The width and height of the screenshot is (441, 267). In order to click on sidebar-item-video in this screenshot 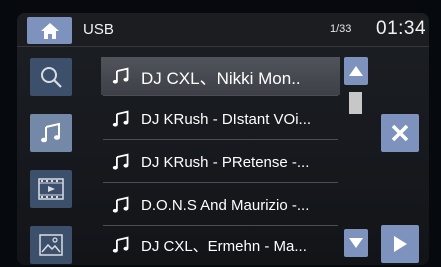, I will do `click(51, 189)`.